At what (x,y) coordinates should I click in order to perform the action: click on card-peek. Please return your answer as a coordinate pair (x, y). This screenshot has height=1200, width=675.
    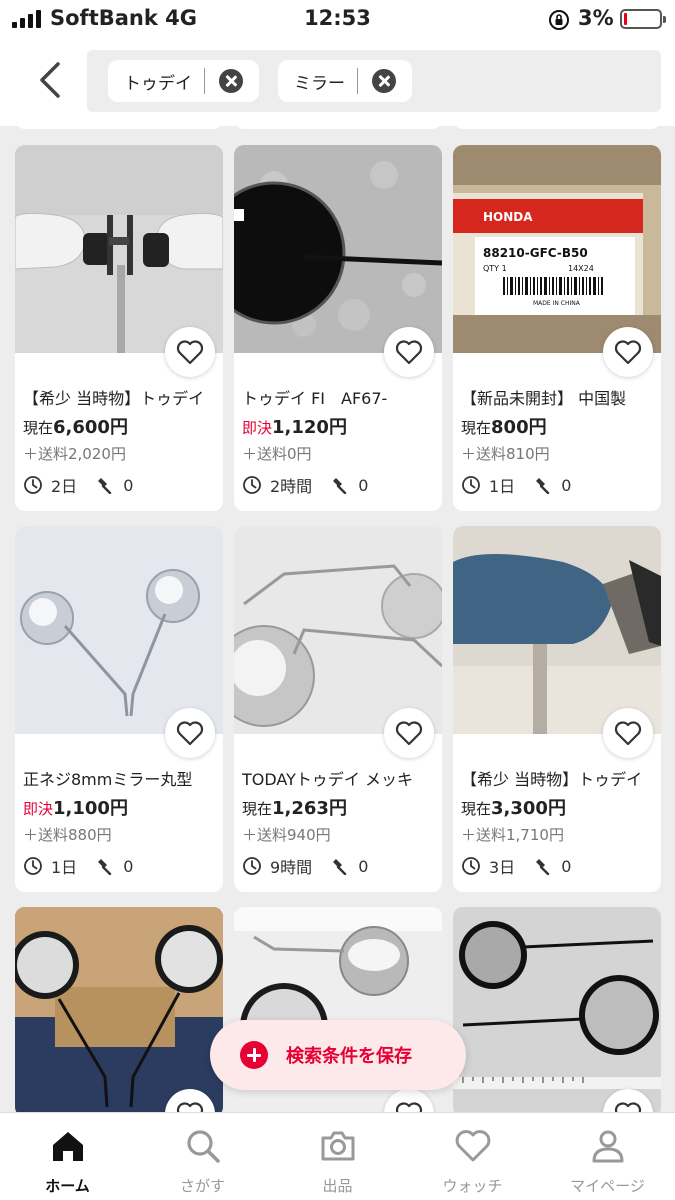
    Looking at the image, I should click on (119, 123).